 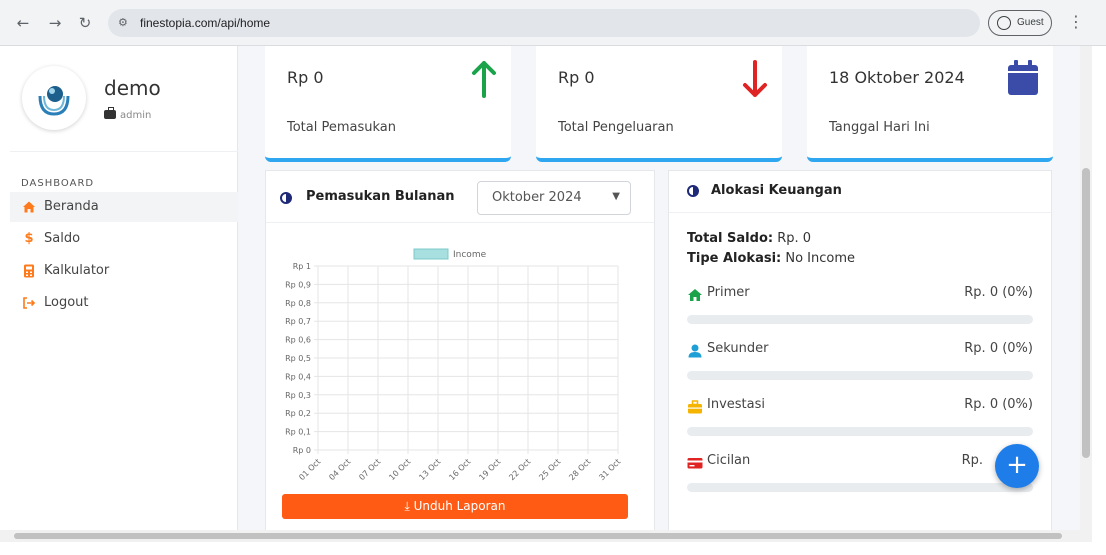 I want to click on profile-icon, so click(x=1004, y=23).